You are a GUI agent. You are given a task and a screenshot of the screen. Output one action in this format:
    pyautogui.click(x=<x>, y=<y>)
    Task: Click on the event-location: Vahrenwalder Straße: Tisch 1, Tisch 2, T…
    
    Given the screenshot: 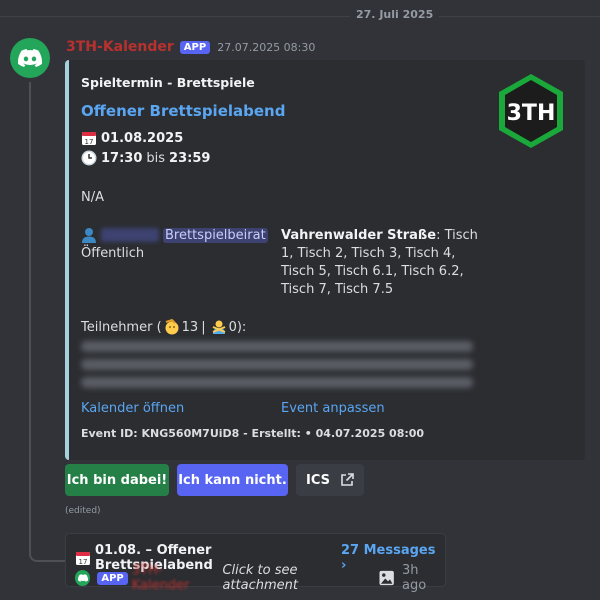 What is the action you would take?
    pyautogui.click(x=386, y=263)
    